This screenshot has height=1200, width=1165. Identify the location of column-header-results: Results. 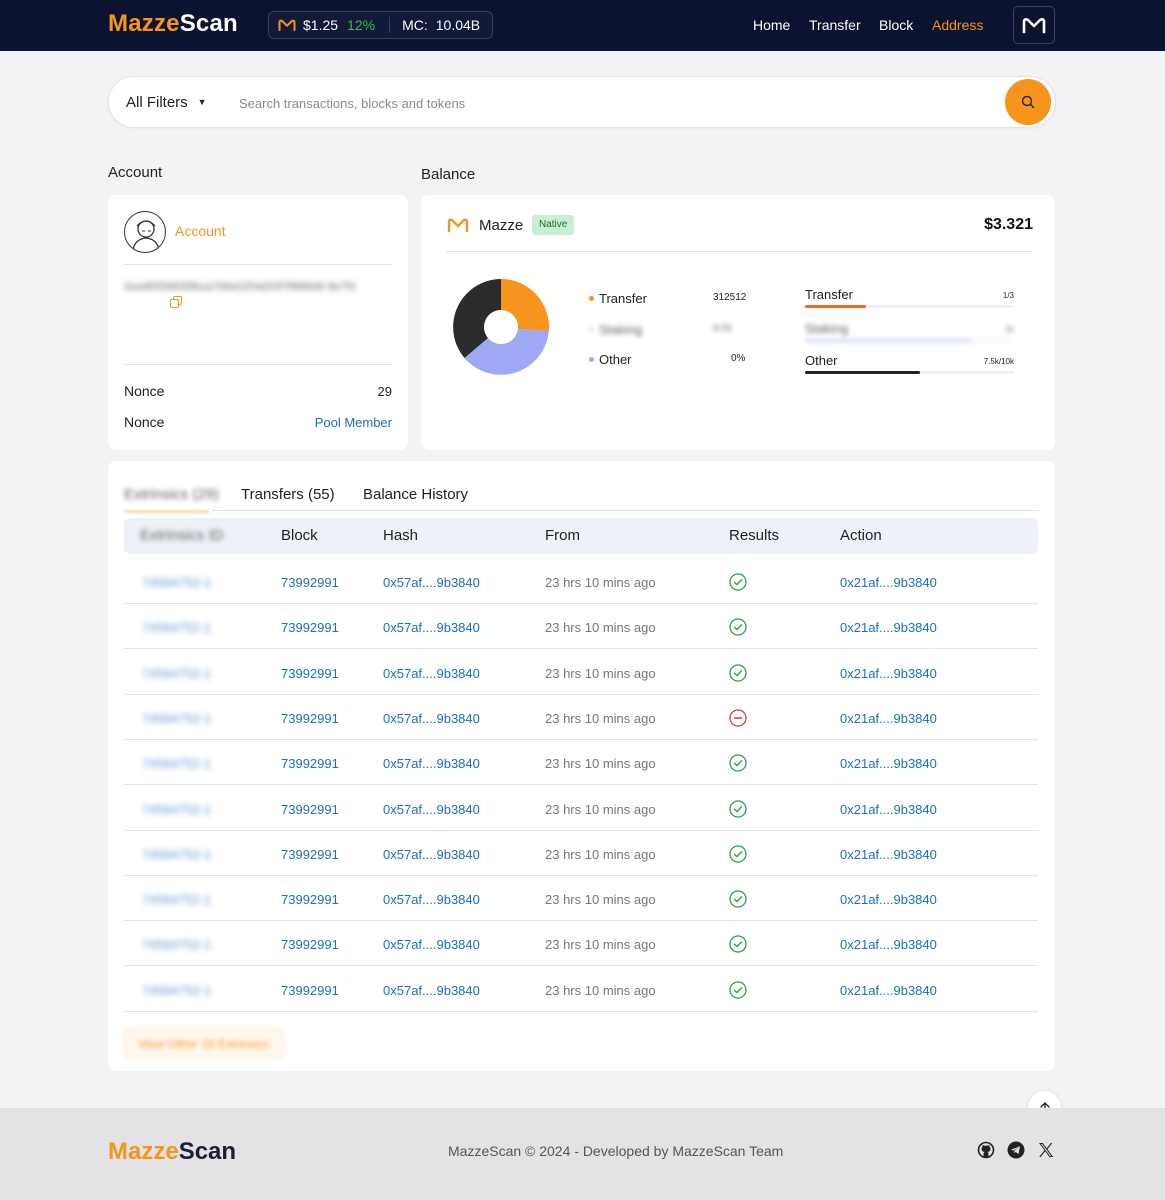
(754, 535).